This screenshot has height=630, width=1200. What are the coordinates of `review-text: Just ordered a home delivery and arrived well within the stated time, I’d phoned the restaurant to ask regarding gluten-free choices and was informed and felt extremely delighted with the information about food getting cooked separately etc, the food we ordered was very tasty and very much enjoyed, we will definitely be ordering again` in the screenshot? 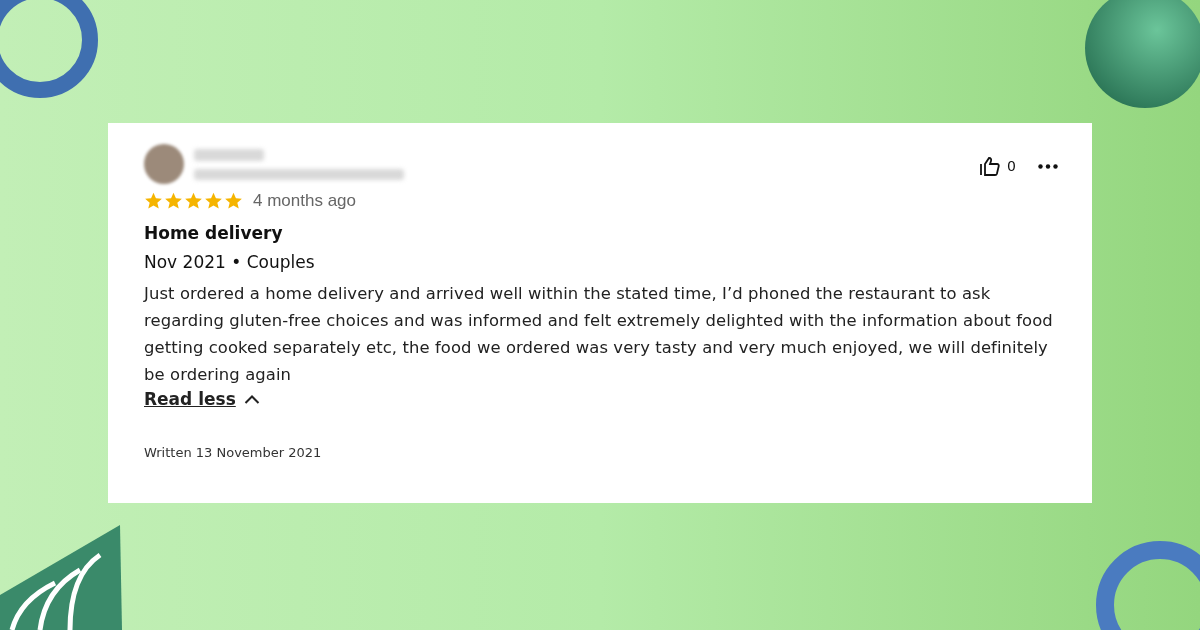 It's located at (599, 334).